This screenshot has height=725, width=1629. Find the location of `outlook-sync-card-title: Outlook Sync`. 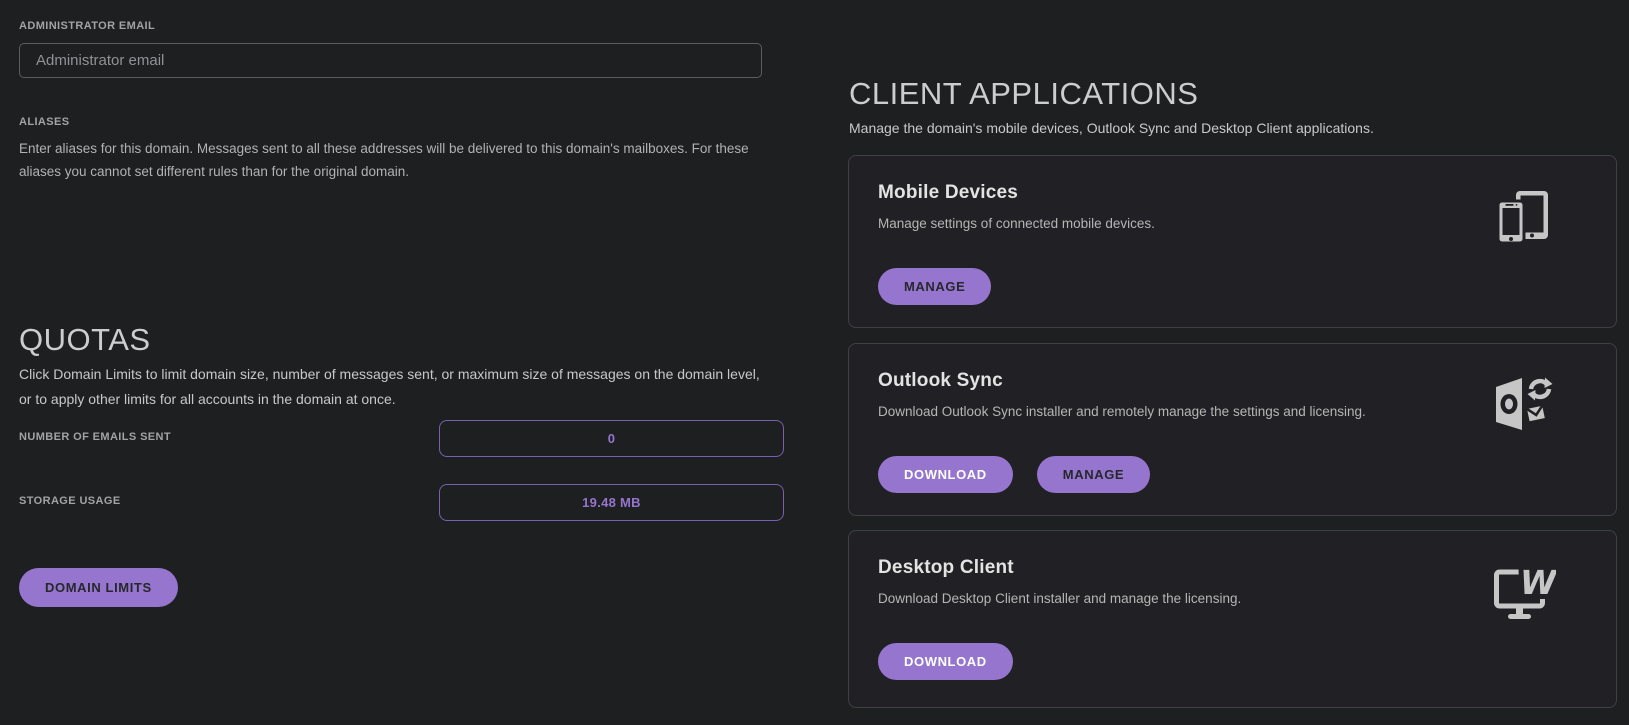

outlook-sync-card-title: Outlook Sync is located at coordinates (940, 380).